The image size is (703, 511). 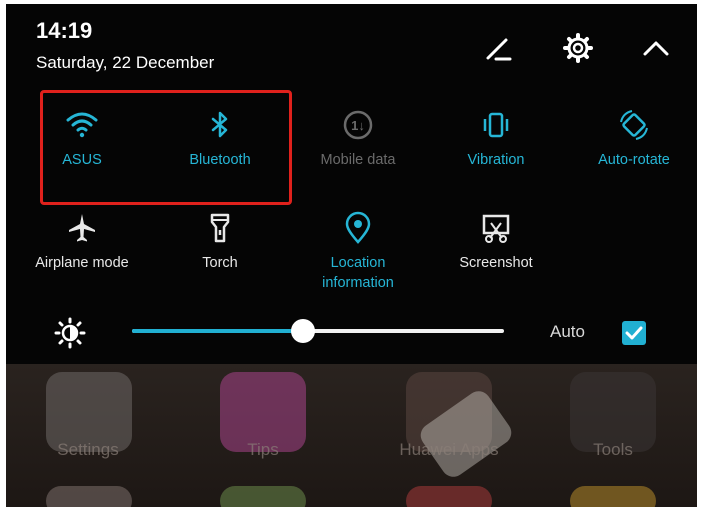 What do you see at coordinates (166, 147) in the screenshot?
I see `wifi-bluetooth-highlight-box` at bounding box center [166, 147].